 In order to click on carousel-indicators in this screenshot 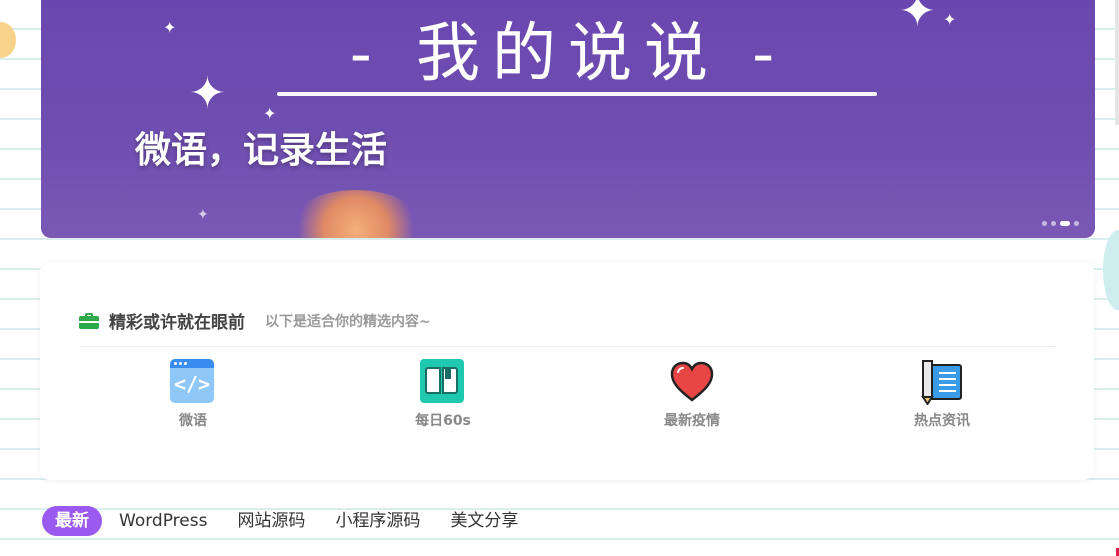, I will do `click(1060, 223)`.